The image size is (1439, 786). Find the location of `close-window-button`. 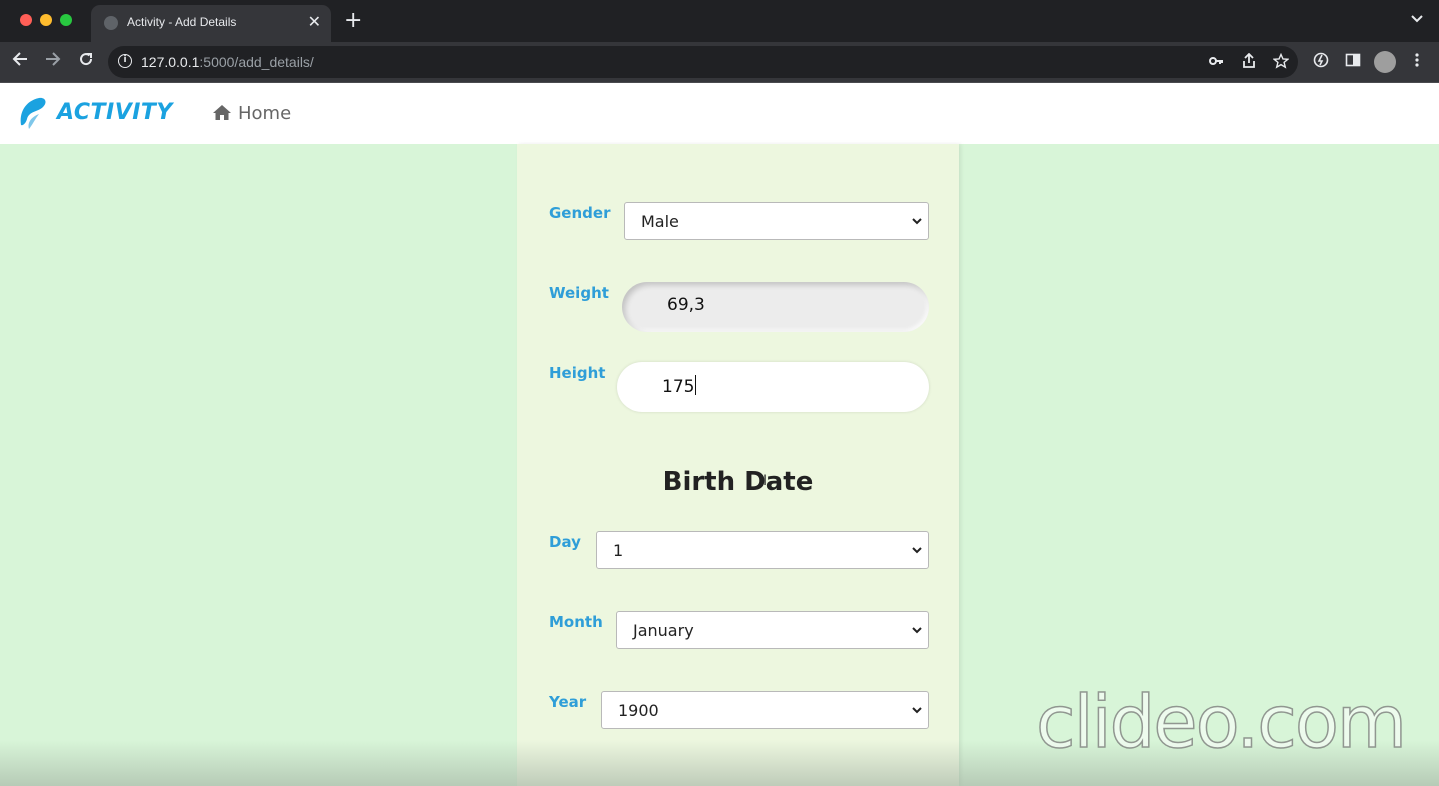

close-window-button is located at coordinates (26, 20).